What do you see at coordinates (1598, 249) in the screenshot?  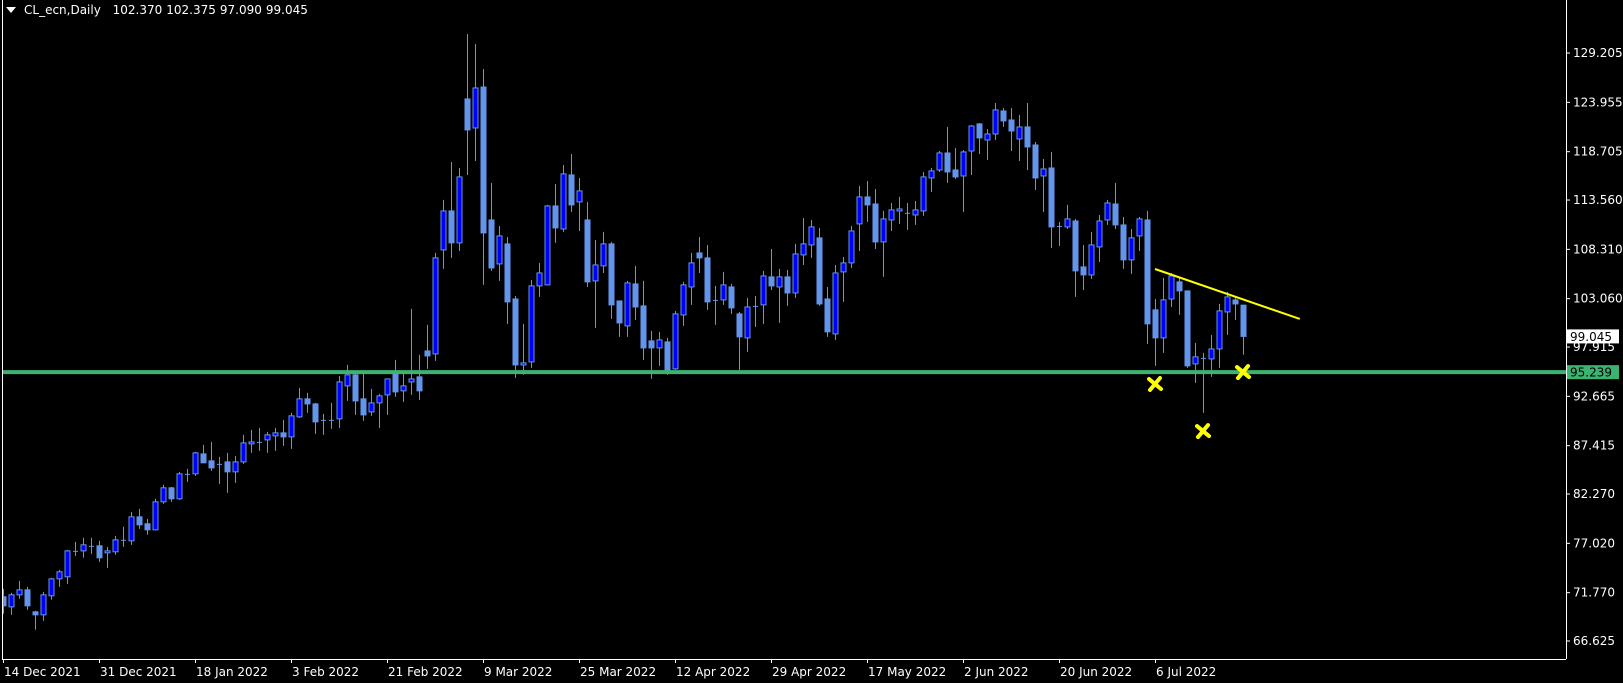 I see `y-tick-label: 108.310` at bounding box center [1598, 249].